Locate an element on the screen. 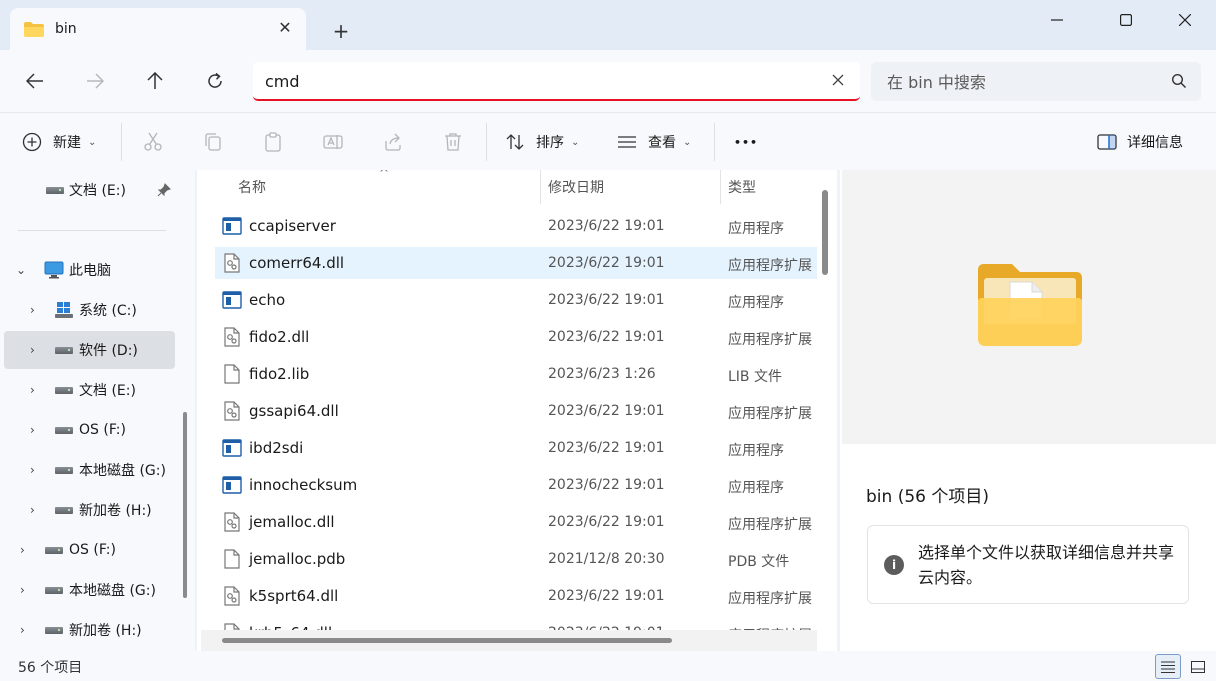 The width and height of the screenshot is (1216, 681). file-name: jemalloc.pdb is located at coordinates (297, 559).